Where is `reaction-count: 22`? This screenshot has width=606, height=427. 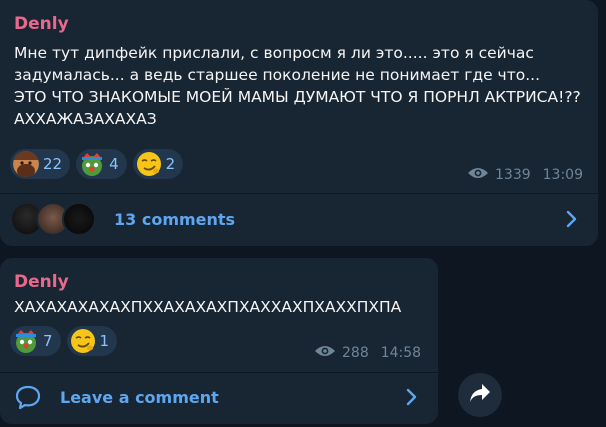
reaction-count: 22 is located at coordinates (53, 164).